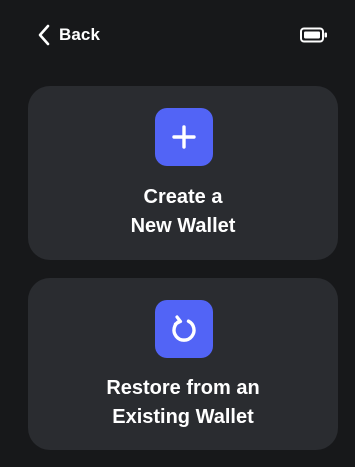 This screenshot has height=472, width=362. I want to click on back-button: Back, so click(69, 35).